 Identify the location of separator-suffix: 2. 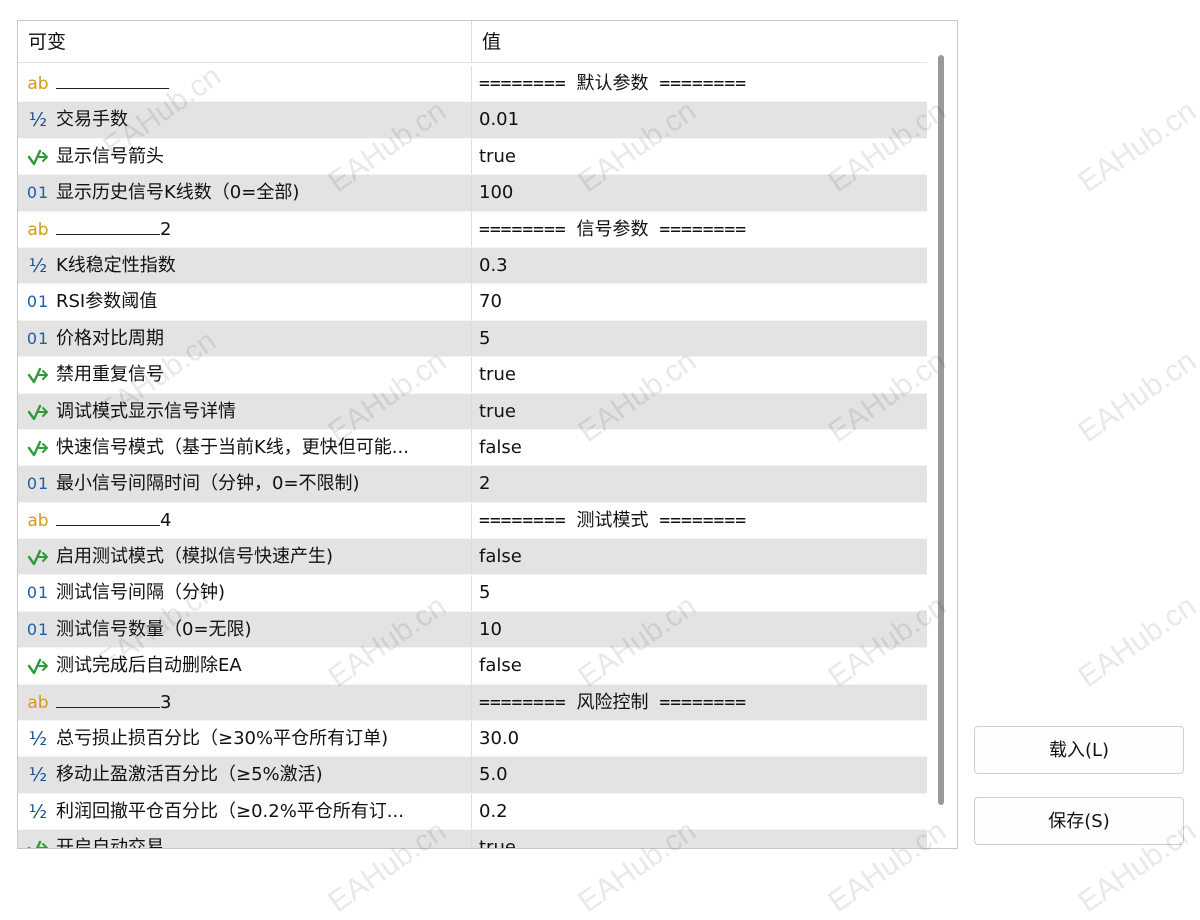
(166, 229).